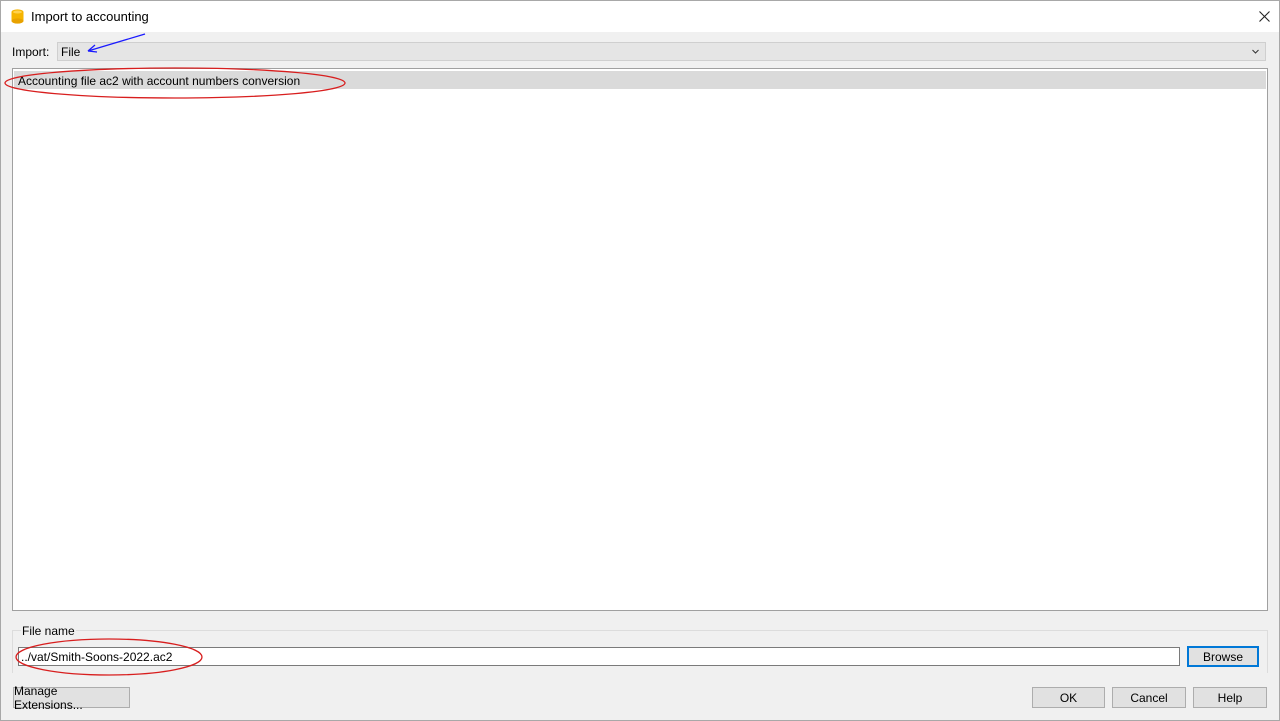 The height and width of the screenshot is (721, 1280). I want to click on banana-app-icon, so click(17, 16).